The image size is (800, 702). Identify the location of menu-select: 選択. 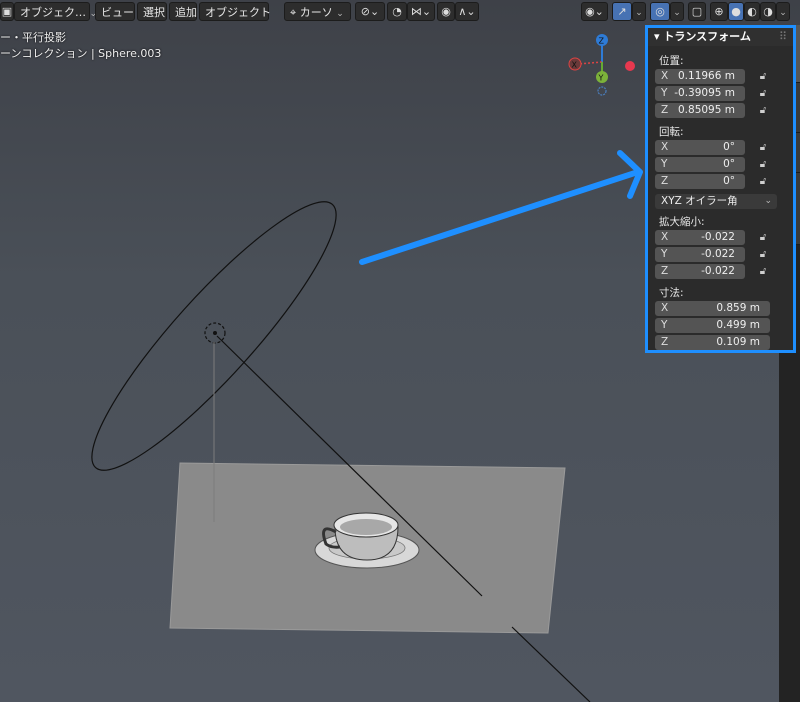
(152, 11).